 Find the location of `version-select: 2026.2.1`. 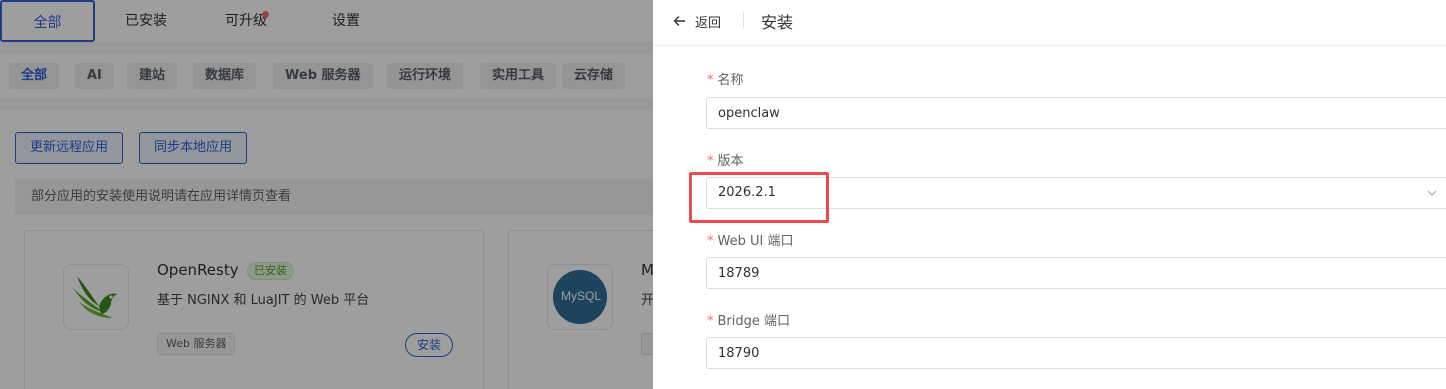

version-select: 2026.2.1 is located at coordinates (1076, 193).